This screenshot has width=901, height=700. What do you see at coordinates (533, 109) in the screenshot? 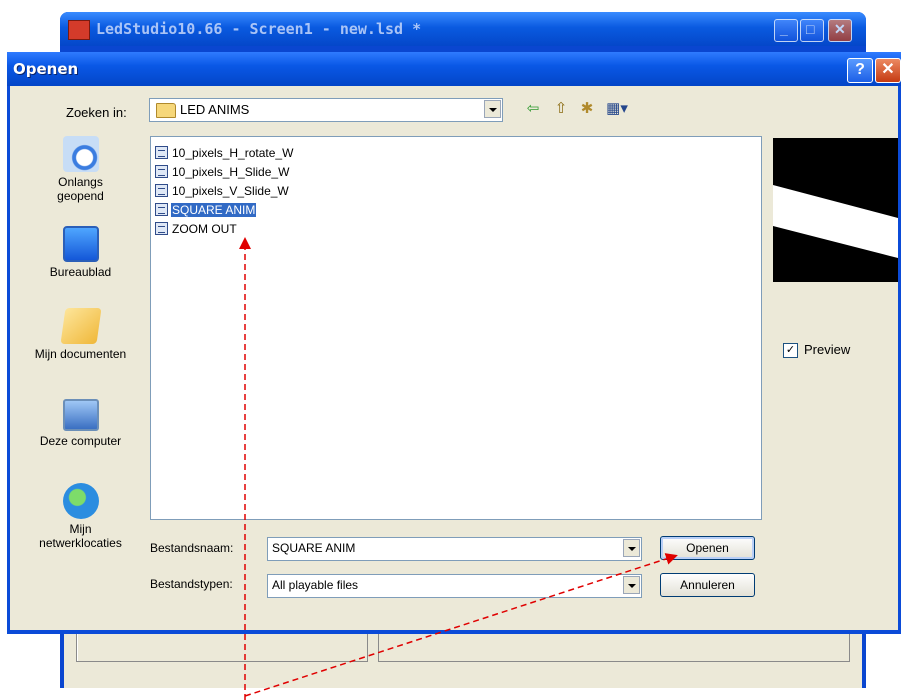
I see `back-arrow-icon: ⇦` at bounding box center [533, 109].